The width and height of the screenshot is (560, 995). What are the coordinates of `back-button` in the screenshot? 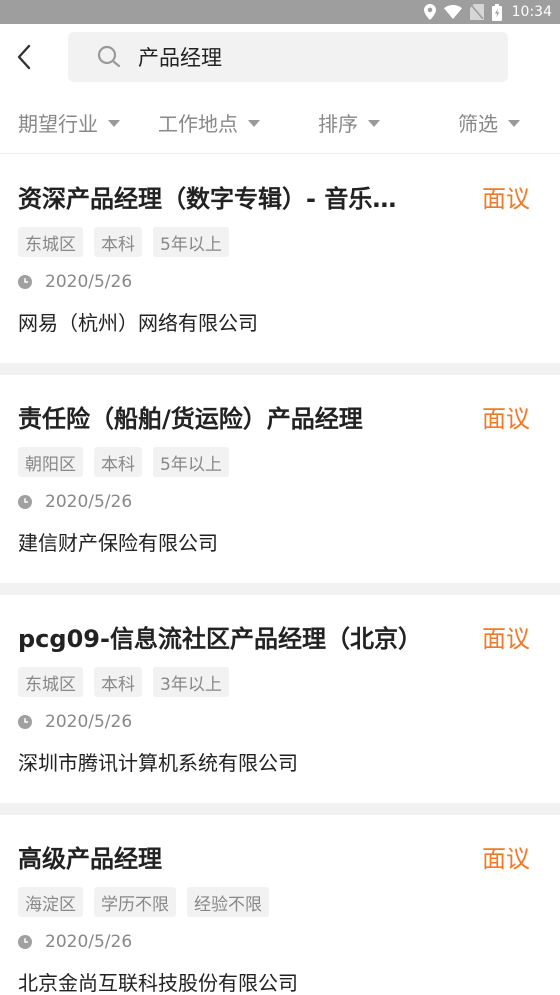 It's located at (24, 57).